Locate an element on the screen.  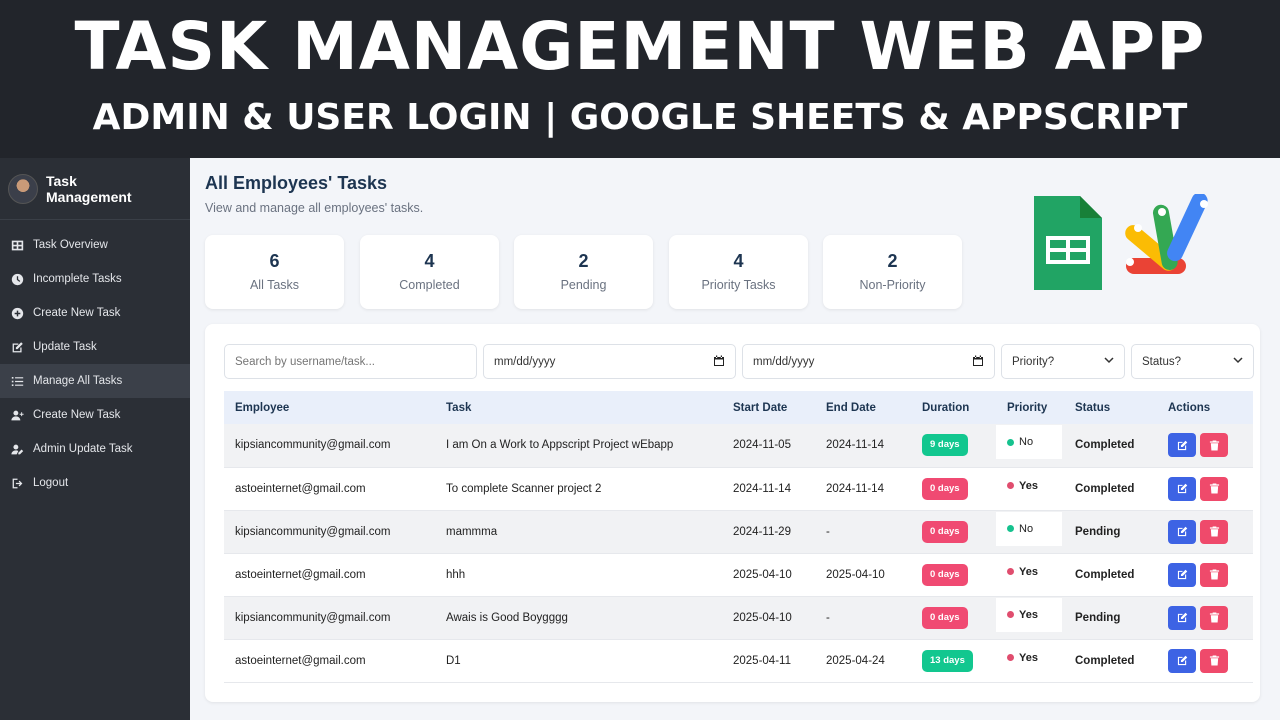
sidebar-item-label: Admin Update Task is located at coordinates (83, 449).